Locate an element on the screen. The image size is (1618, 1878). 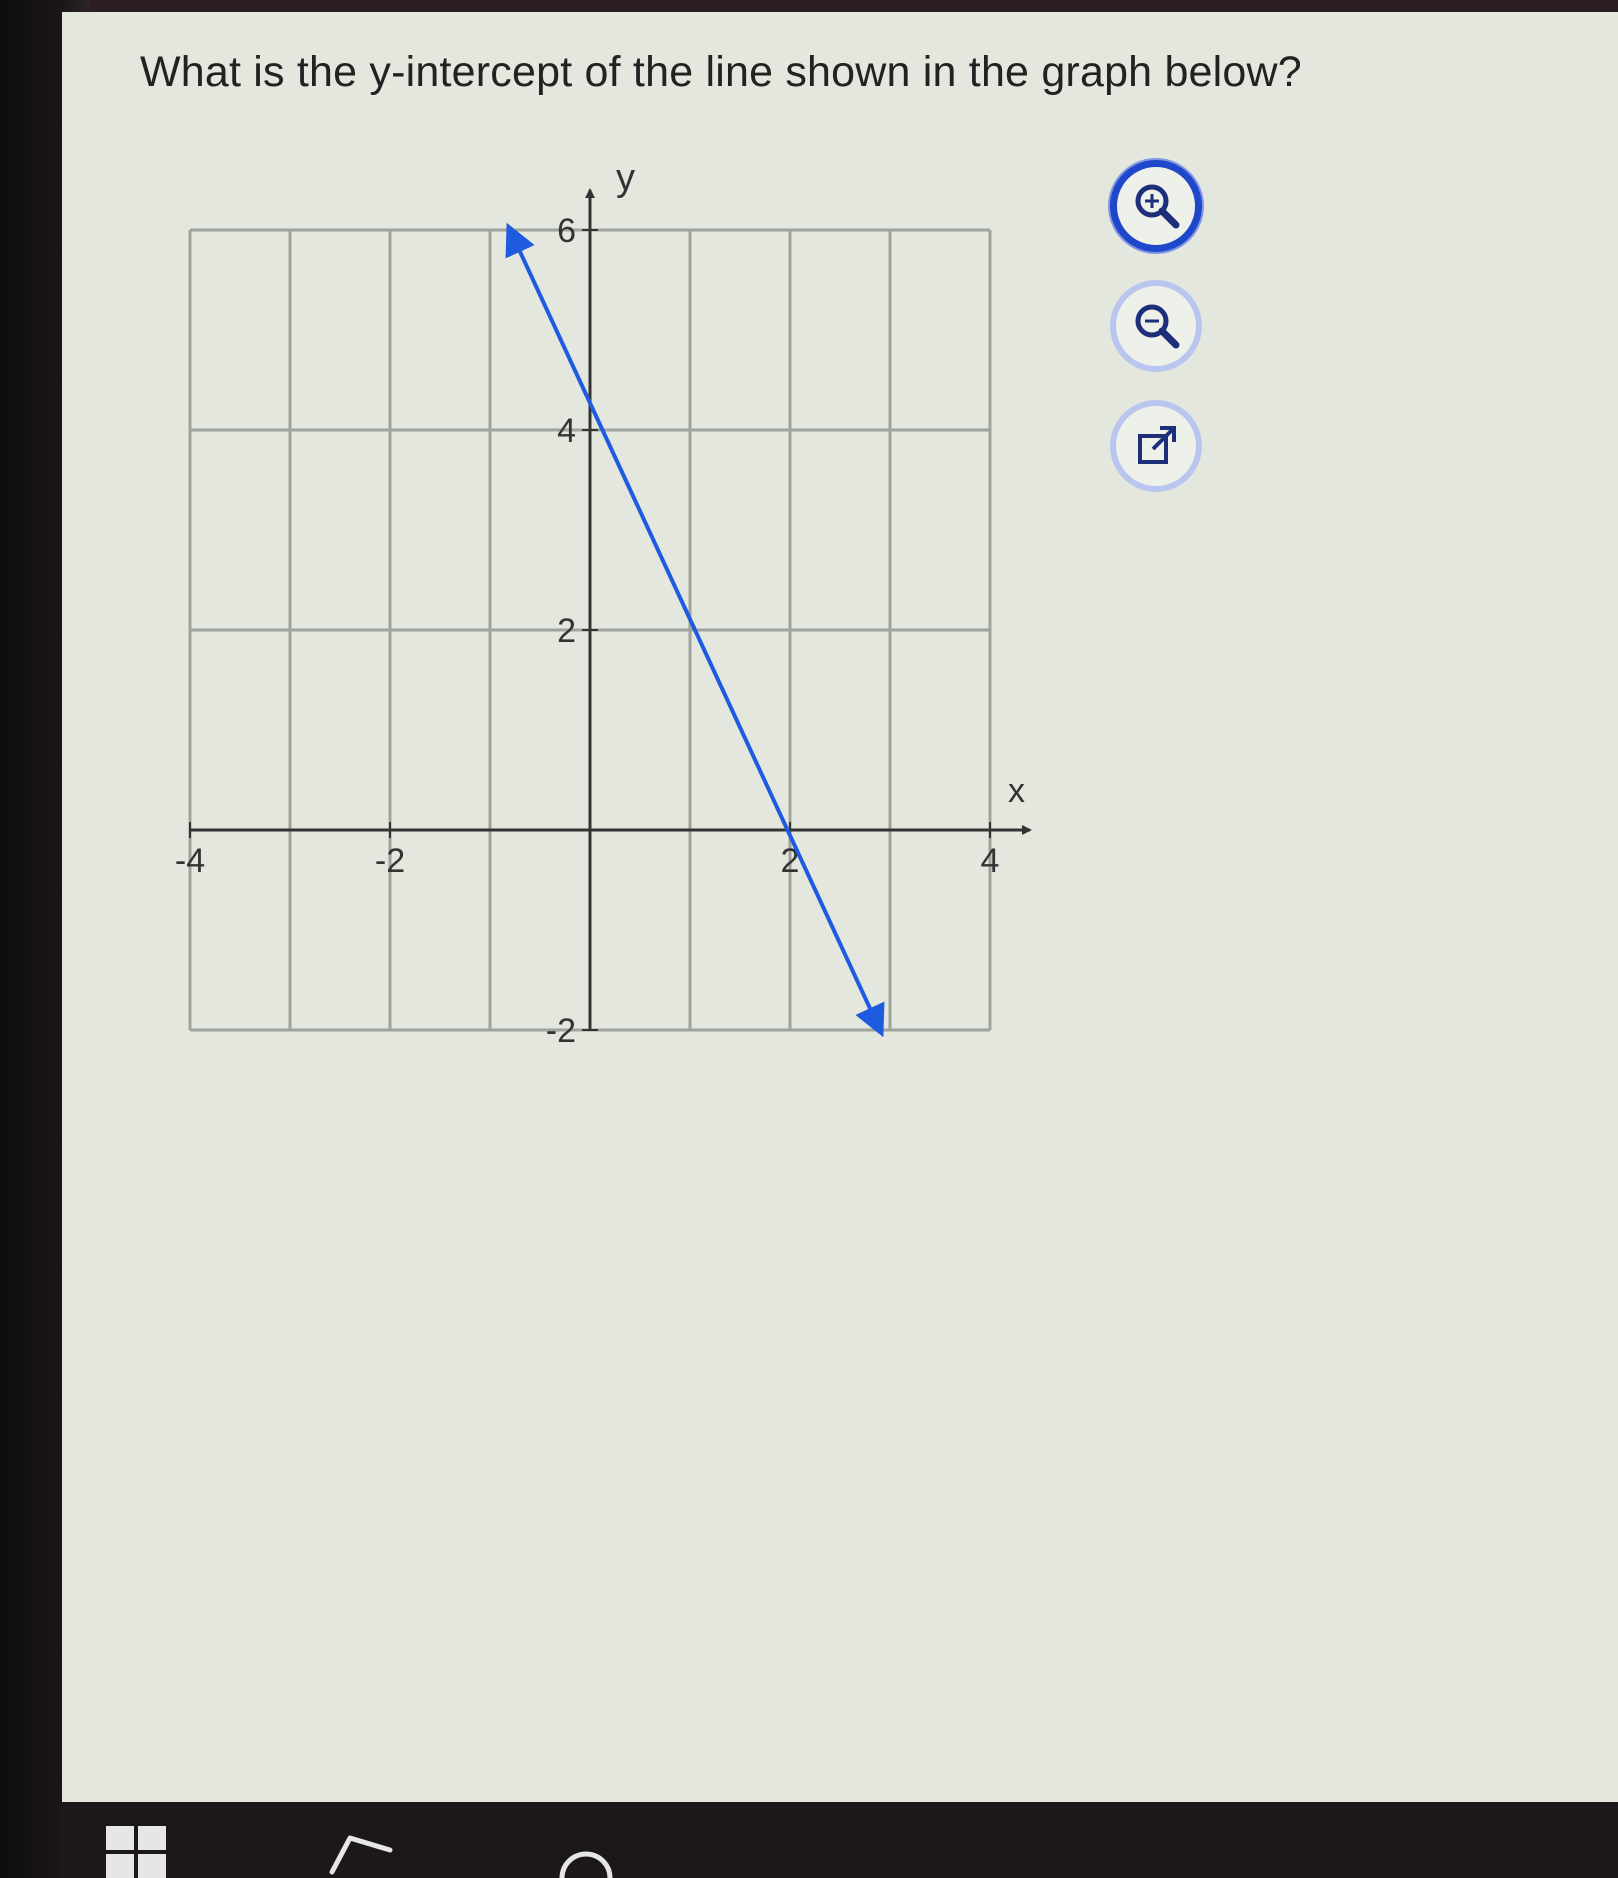
x-tick-label: -4 is located at coordinates (190, 861).